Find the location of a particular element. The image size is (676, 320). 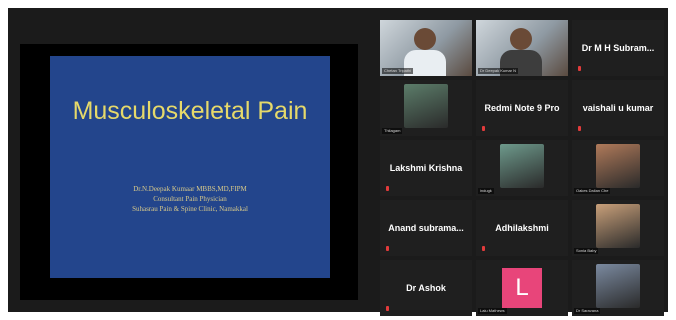

slide-line: Suhasrau Pain & Spine Clinic, Namakkal is located at coordinates (190, 209).